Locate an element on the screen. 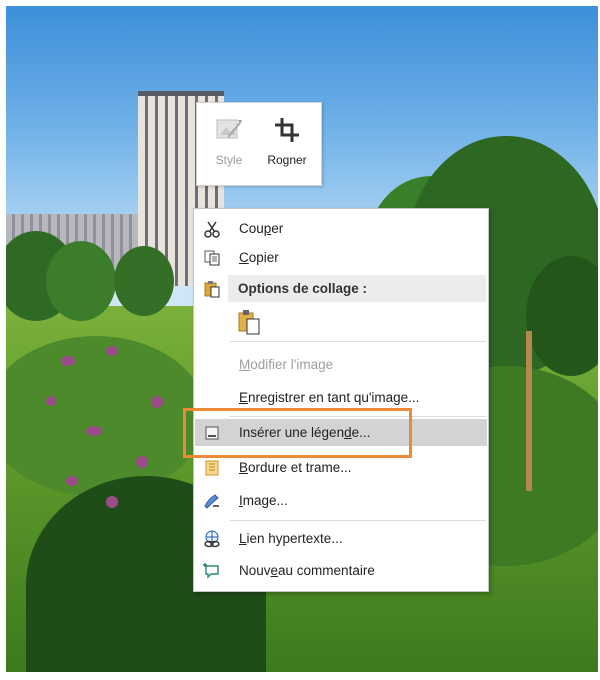 The height and width of the screenshot is (680, 600). picture-style-icon is located at coordinates (229, 129).